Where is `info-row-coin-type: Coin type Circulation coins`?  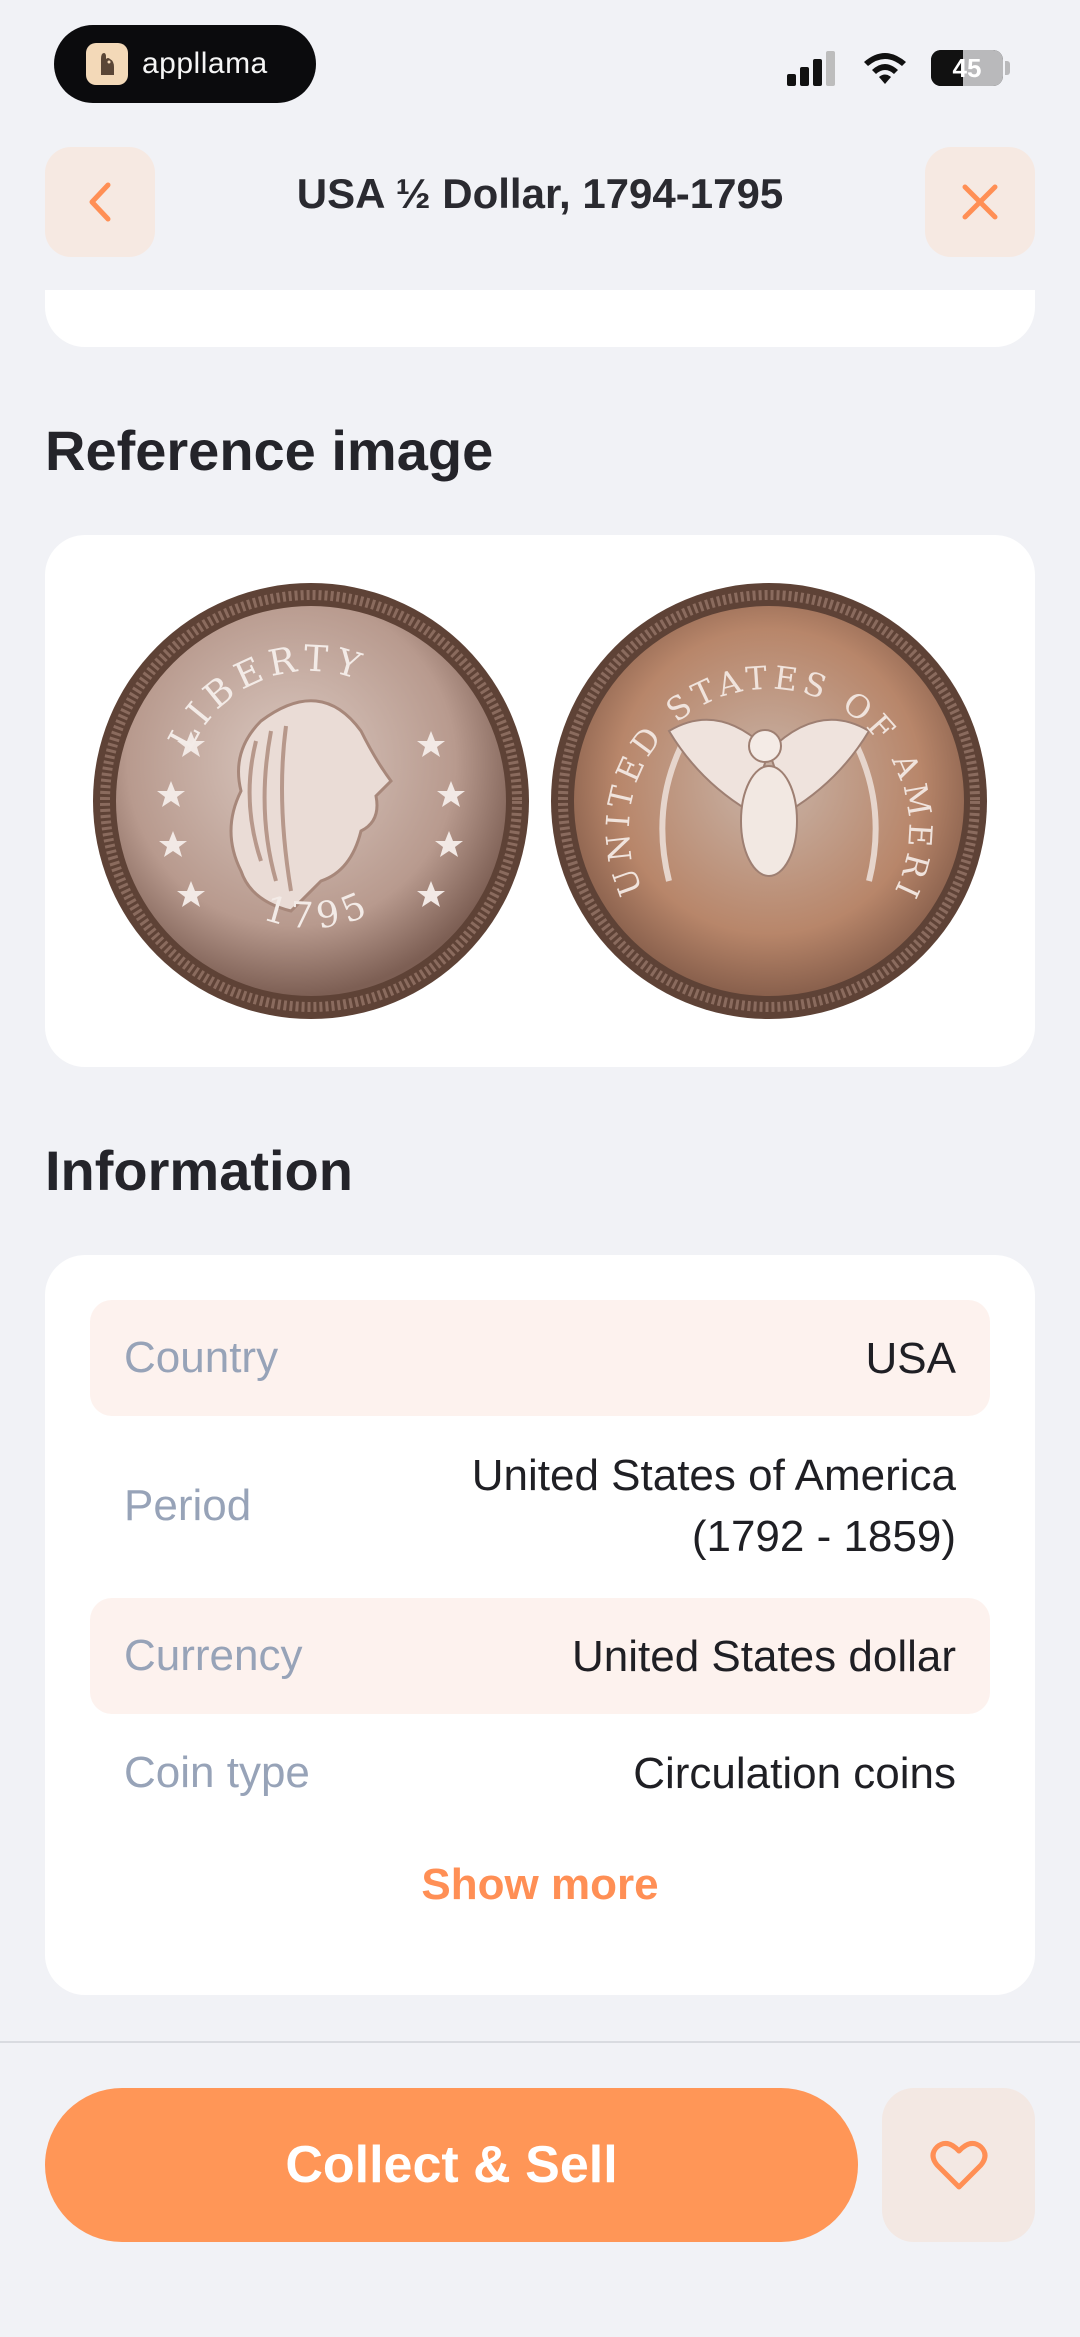
info-row-coin-type: Coin type Circulation coins is located at coordinates (540, 1773).